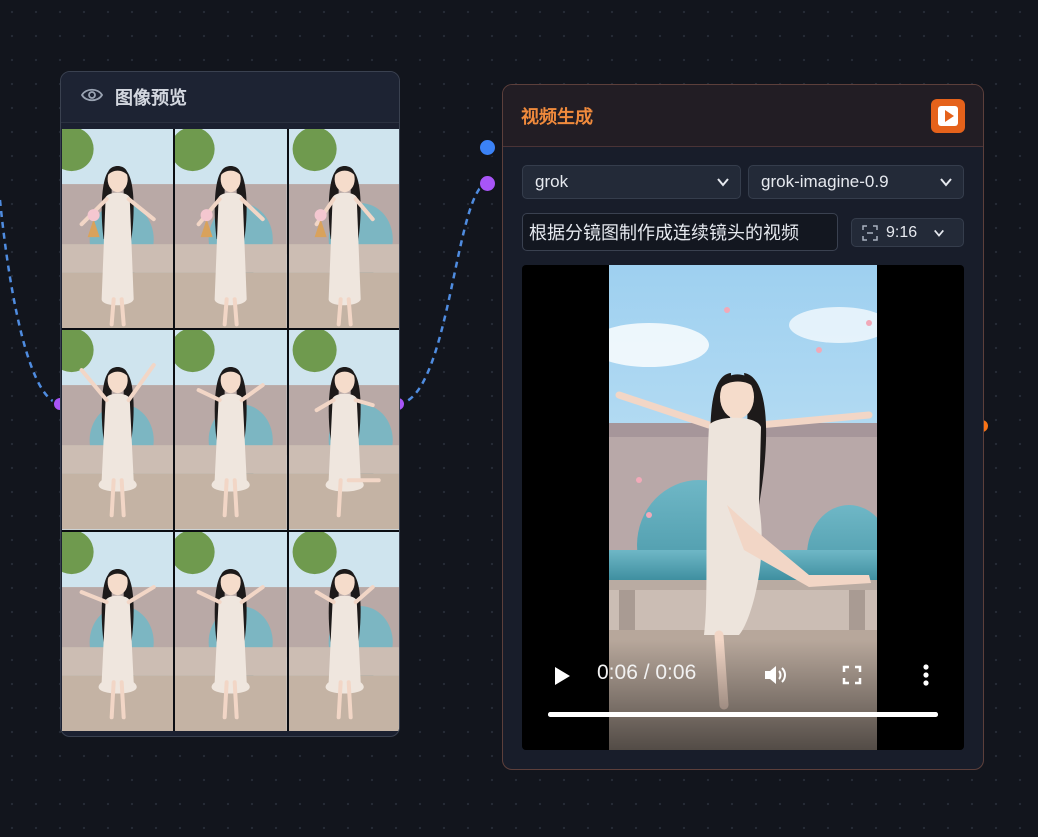 The width and height of the screenshot is (1038, 837). What do you see at coordinates (852, 675) in the screenshot?
I see `fullscreen-icon` at bounding box center [852, 675].